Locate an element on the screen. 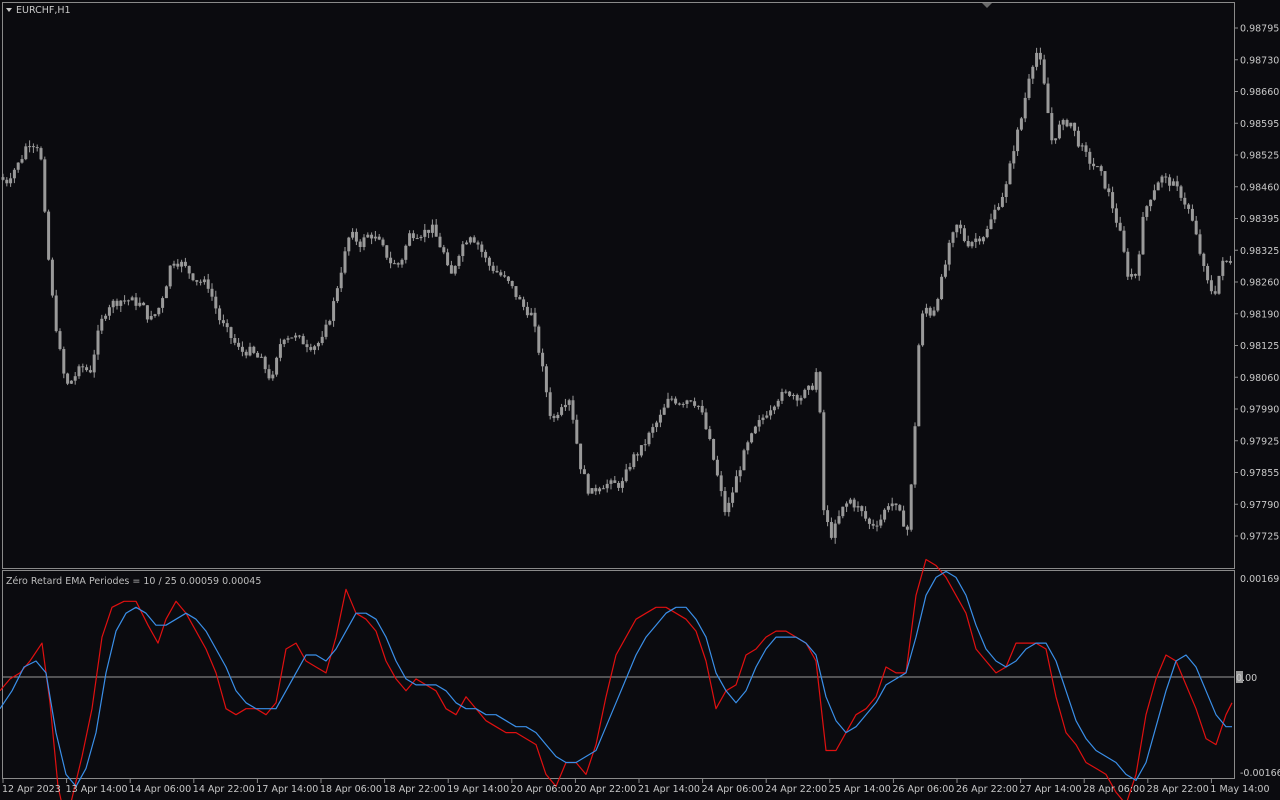 The width and height of the screenshot is (1280, 800). price-tick-label: 0.98795 is located at coordinates (1259, 29).